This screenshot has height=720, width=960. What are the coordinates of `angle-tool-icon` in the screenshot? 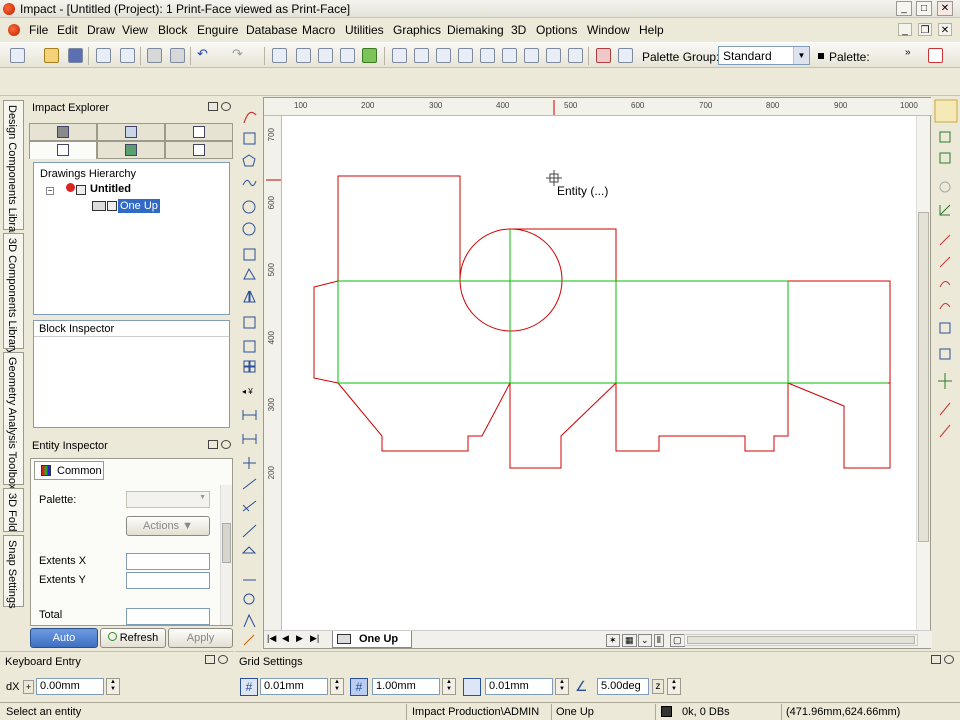 It's located at (945, 210).